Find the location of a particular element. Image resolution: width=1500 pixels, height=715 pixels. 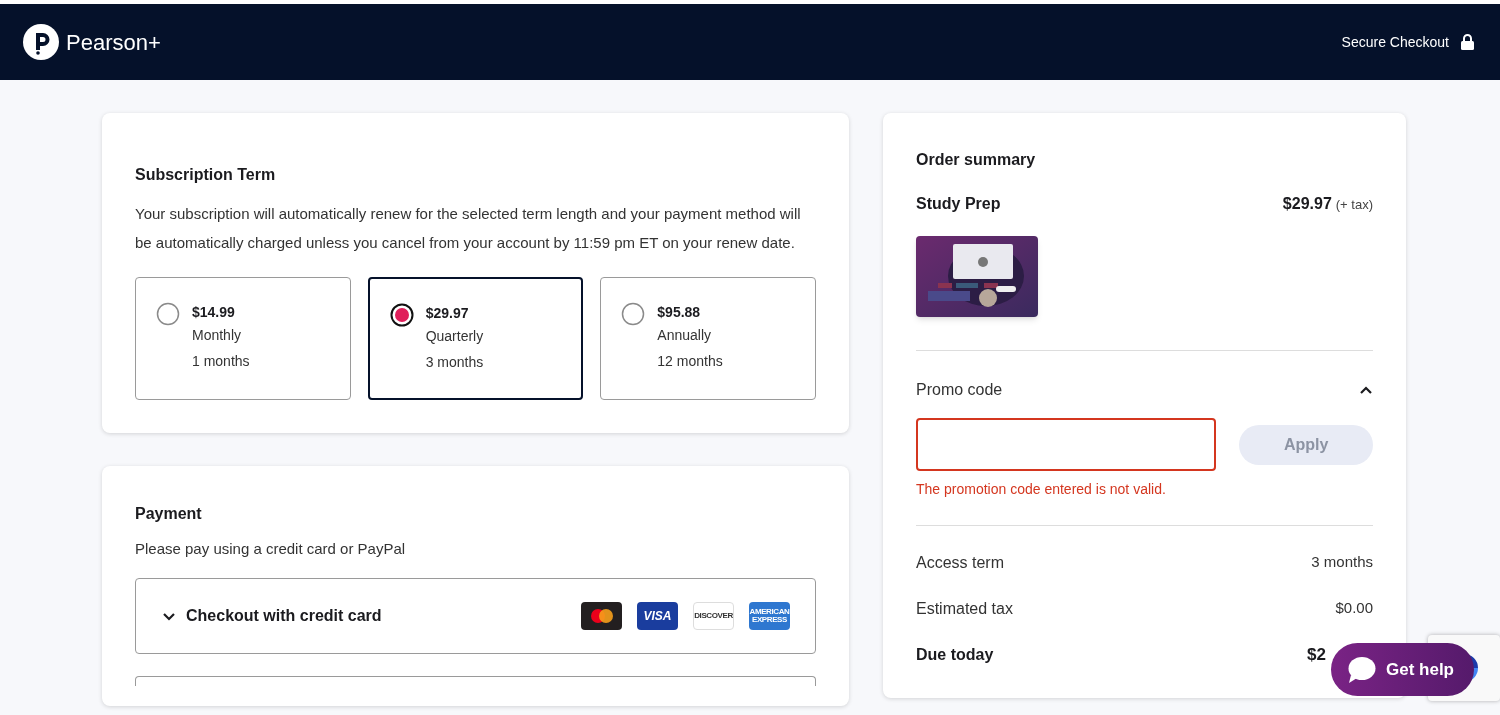

term-price: $95.88 is located at coordinates (679, 312).